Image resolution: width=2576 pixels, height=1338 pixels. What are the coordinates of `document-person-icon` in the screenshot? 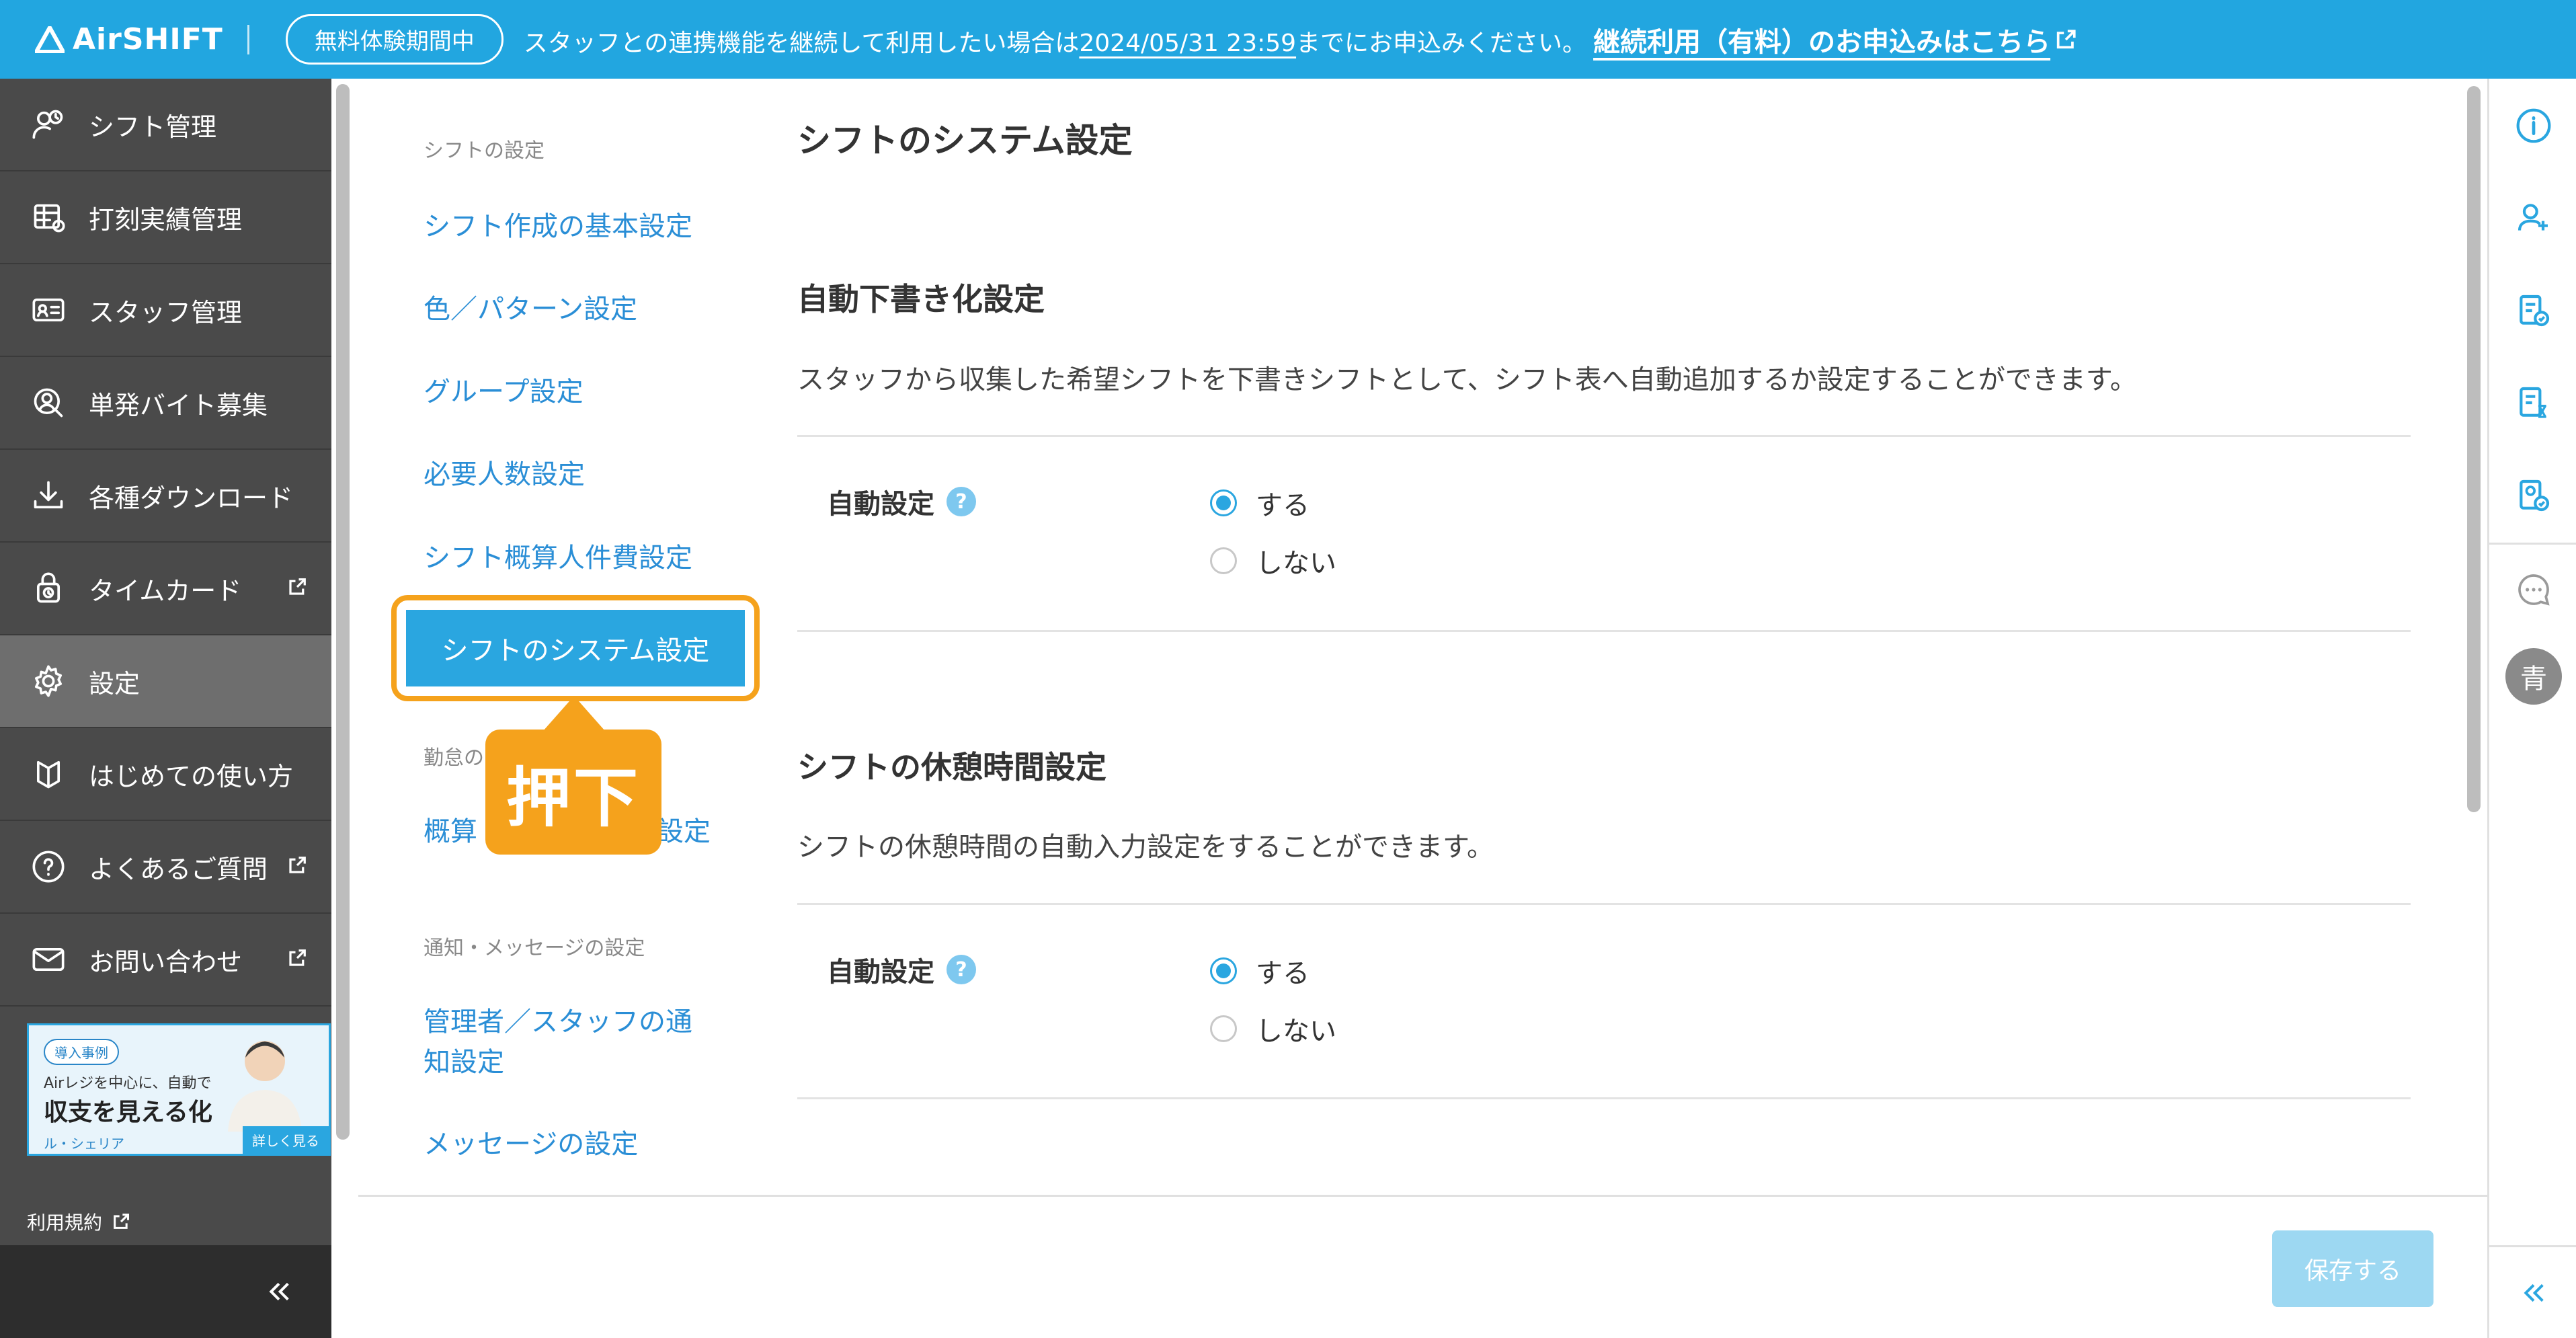 It's located at (2535, 495).